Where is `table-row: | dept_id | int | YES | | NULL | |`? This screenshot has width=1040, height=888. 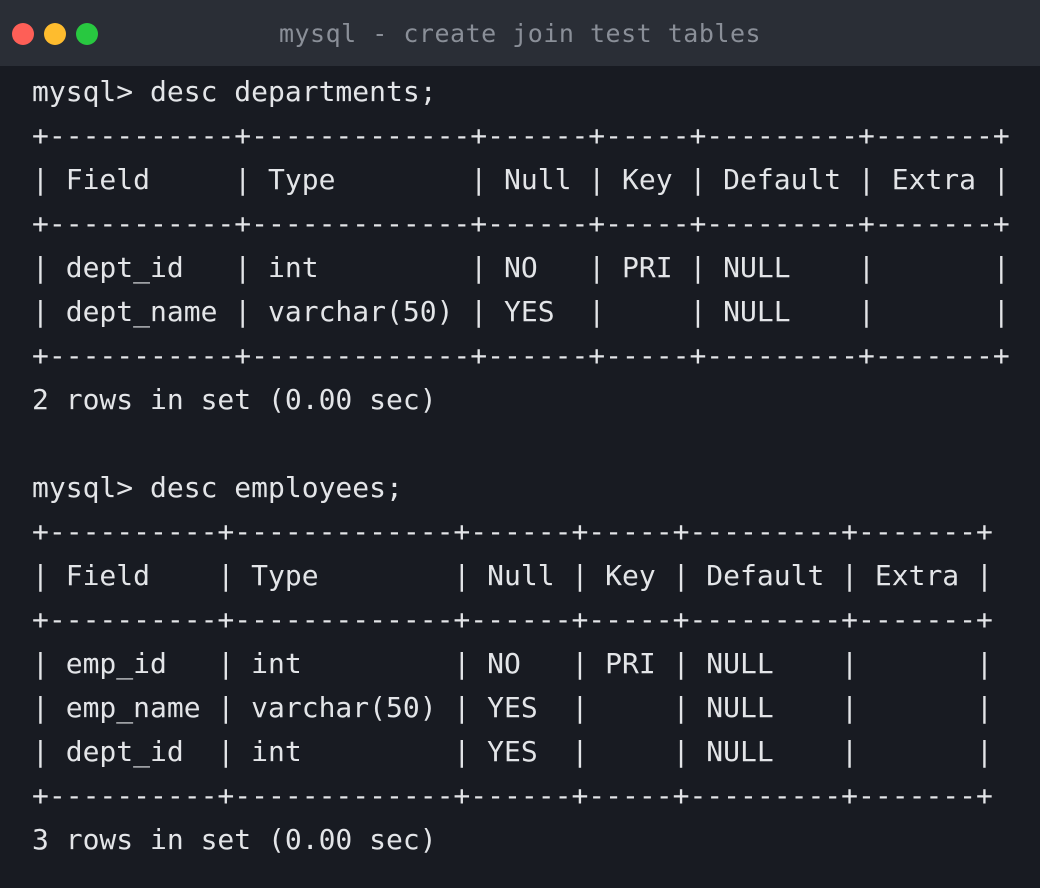
table-row: | dept_id | int | YES | | NULL | | is located at coordinates (512, 751).